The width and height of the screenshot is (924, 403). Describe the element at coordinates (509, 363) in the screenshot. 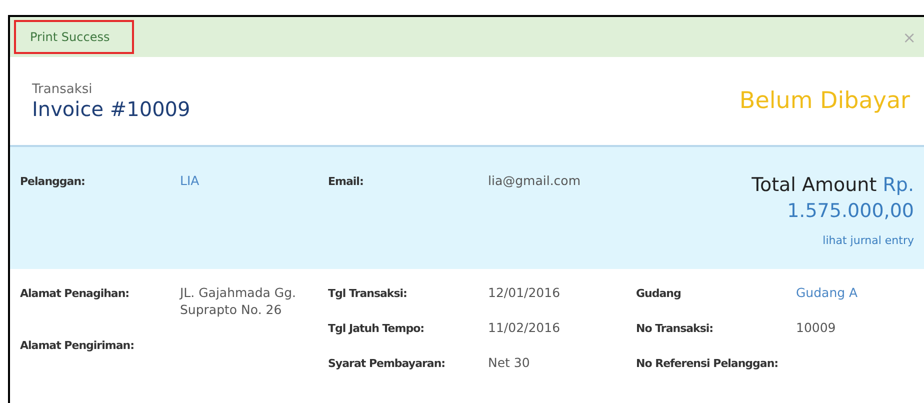

I see `field-value: Net 30` at that location.